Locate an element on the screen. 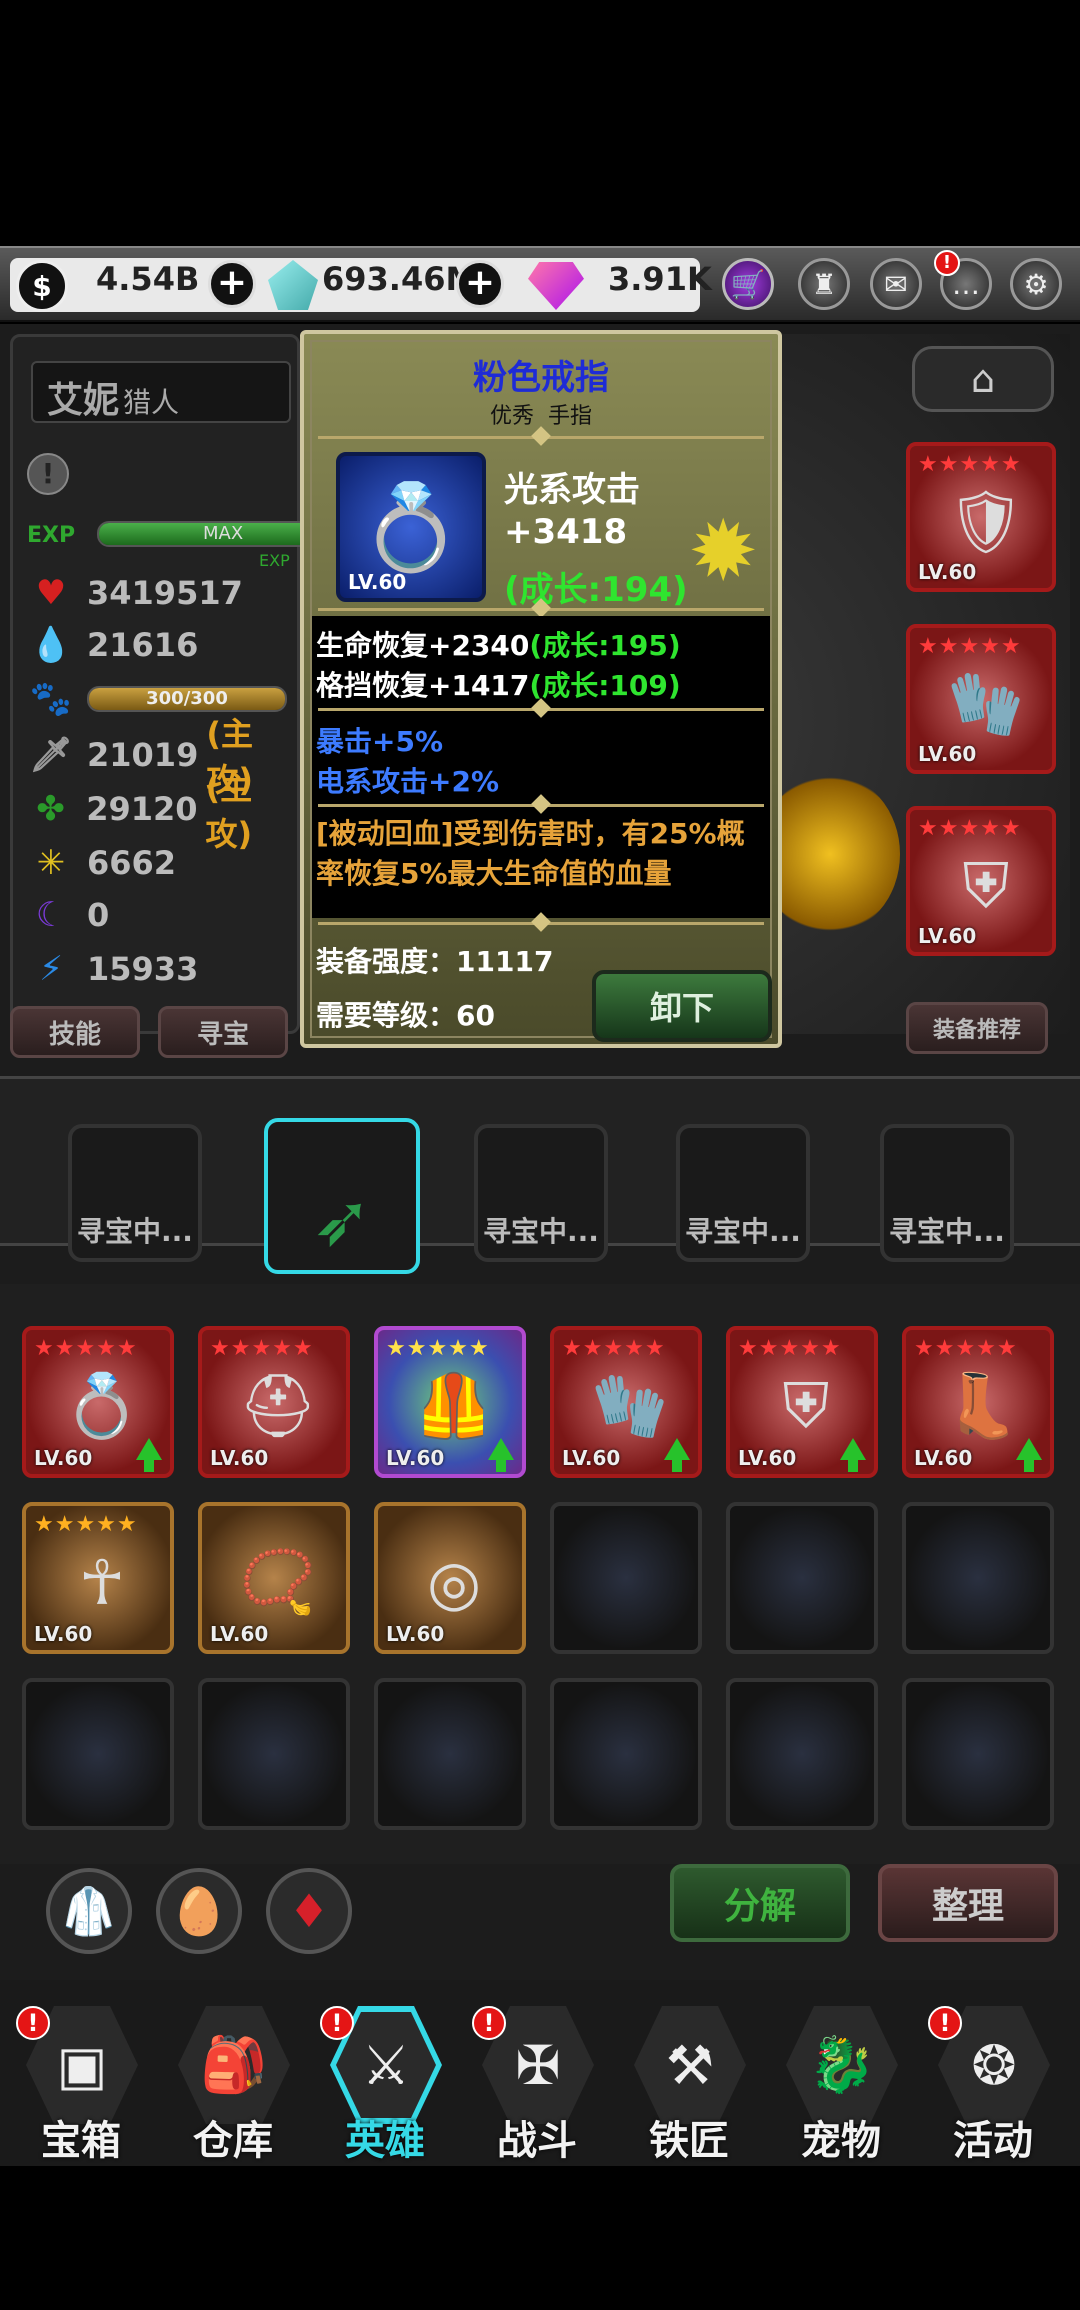 This screenshot has width=1080, height=2310. bottom-navigation: ▣ 宝箱! 🎒 仓库 ⚔ 英雄! ✠ 战斗! ⚒ 铁匠 🐉 宠物 ❂ 活动! is located at coordinates (540, 2073).